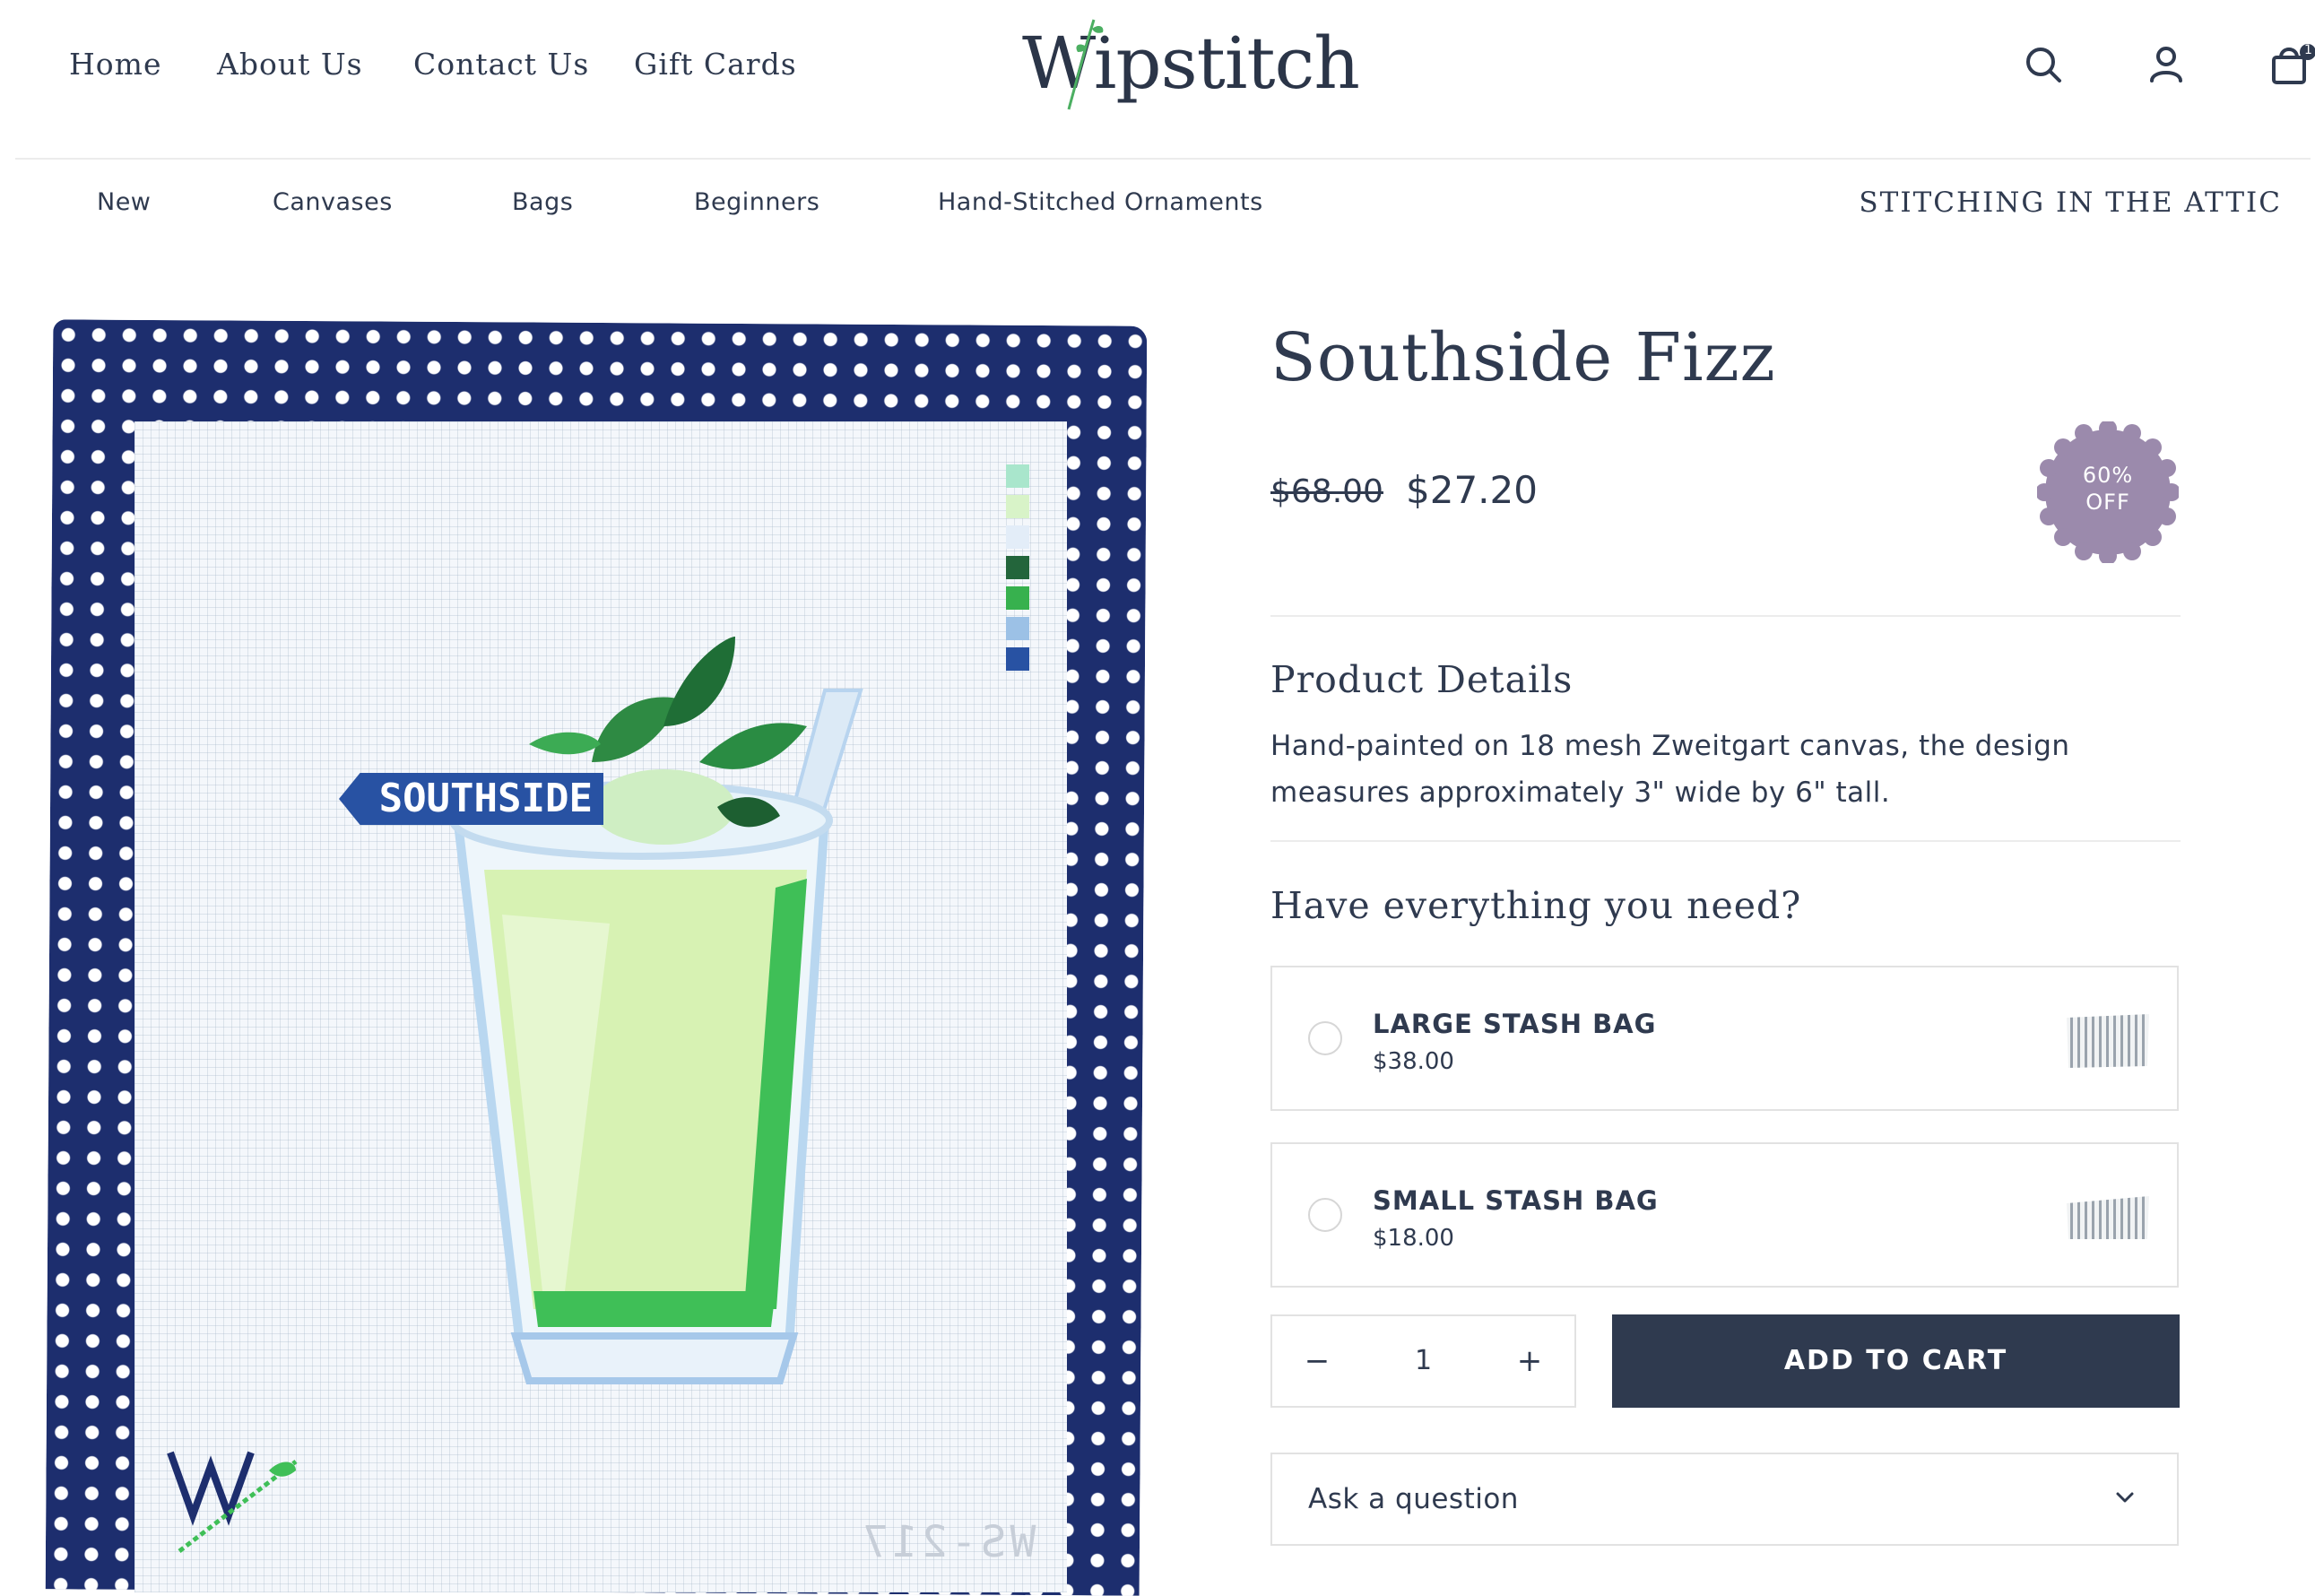  What do you see at coordinates (656, 1010) in the screenshot?
I see `cocktail-illustration` at bounding box center [656, 1010].